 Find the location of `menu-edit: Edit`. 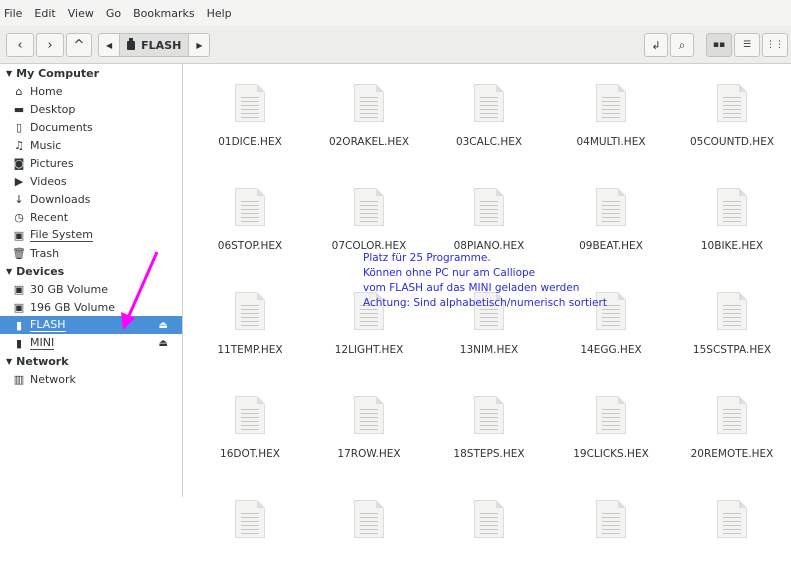

menu-edit: Edit is located at coordinates (44, 13).